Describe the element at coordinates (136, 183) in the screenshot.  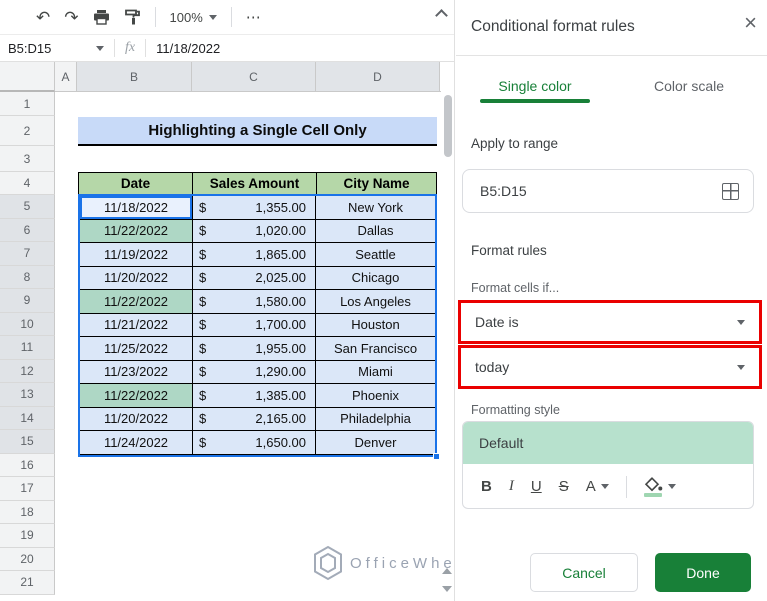
I see `header-cell-date: Date` at that location.